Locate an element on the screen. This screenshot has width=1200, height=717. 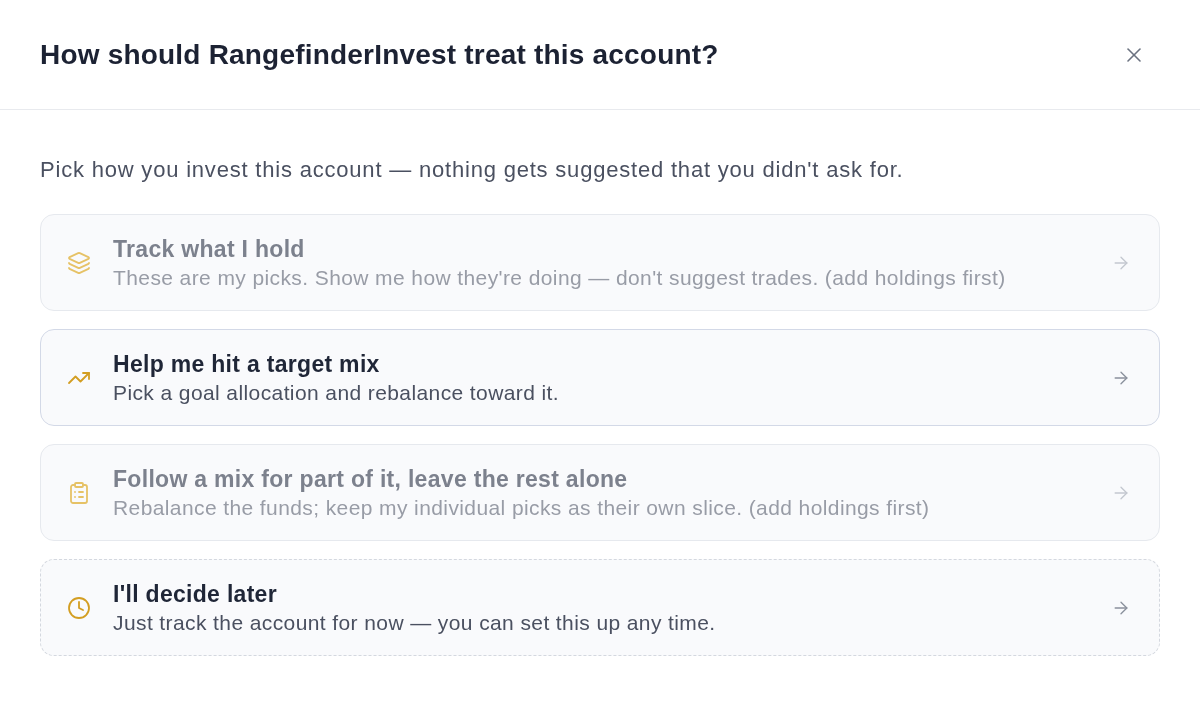
intro-text: Pick how you invest this account — nothing gets suggested that you didn't ask for. is located at coordinates (472, 170).